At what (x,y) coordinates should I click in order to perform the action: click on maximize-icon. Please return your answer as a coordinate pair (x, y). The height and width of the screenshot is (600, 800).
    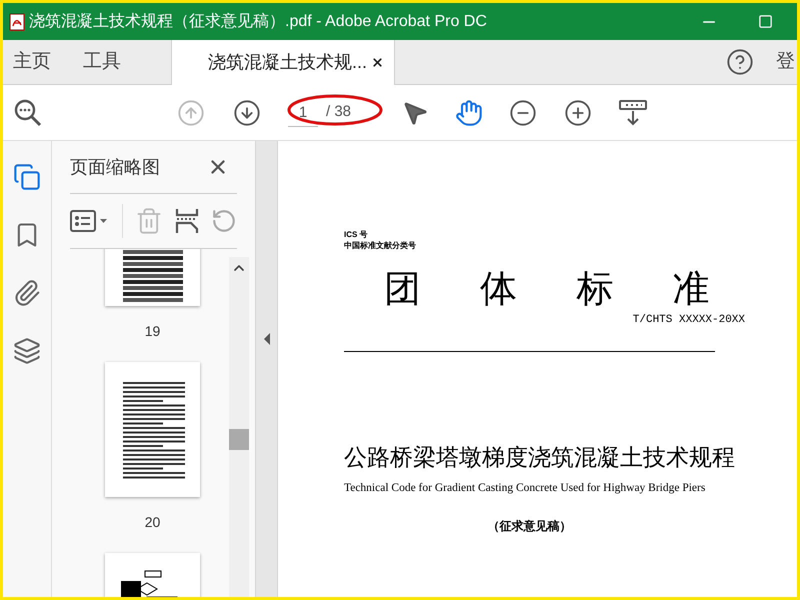
    Looking at the image, I should click on (765, 21).